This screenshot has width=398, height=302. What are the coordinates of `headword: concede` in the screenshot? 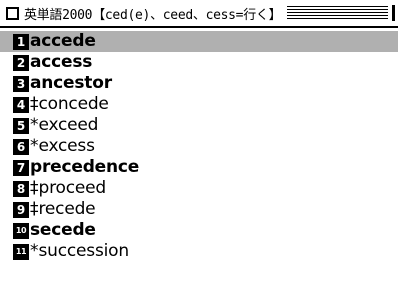 It's located at (73, 104).